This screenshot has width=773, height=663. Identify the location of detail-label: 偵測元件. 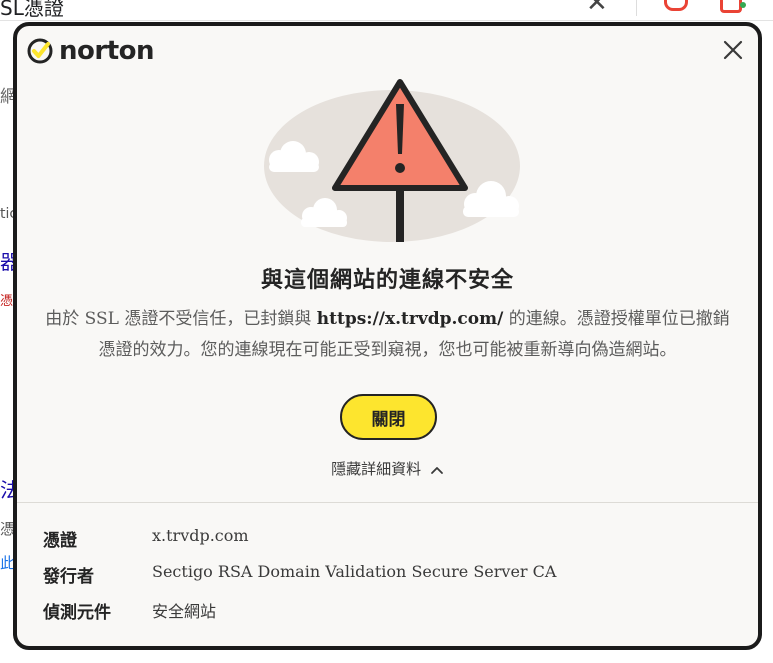
(77, 613).